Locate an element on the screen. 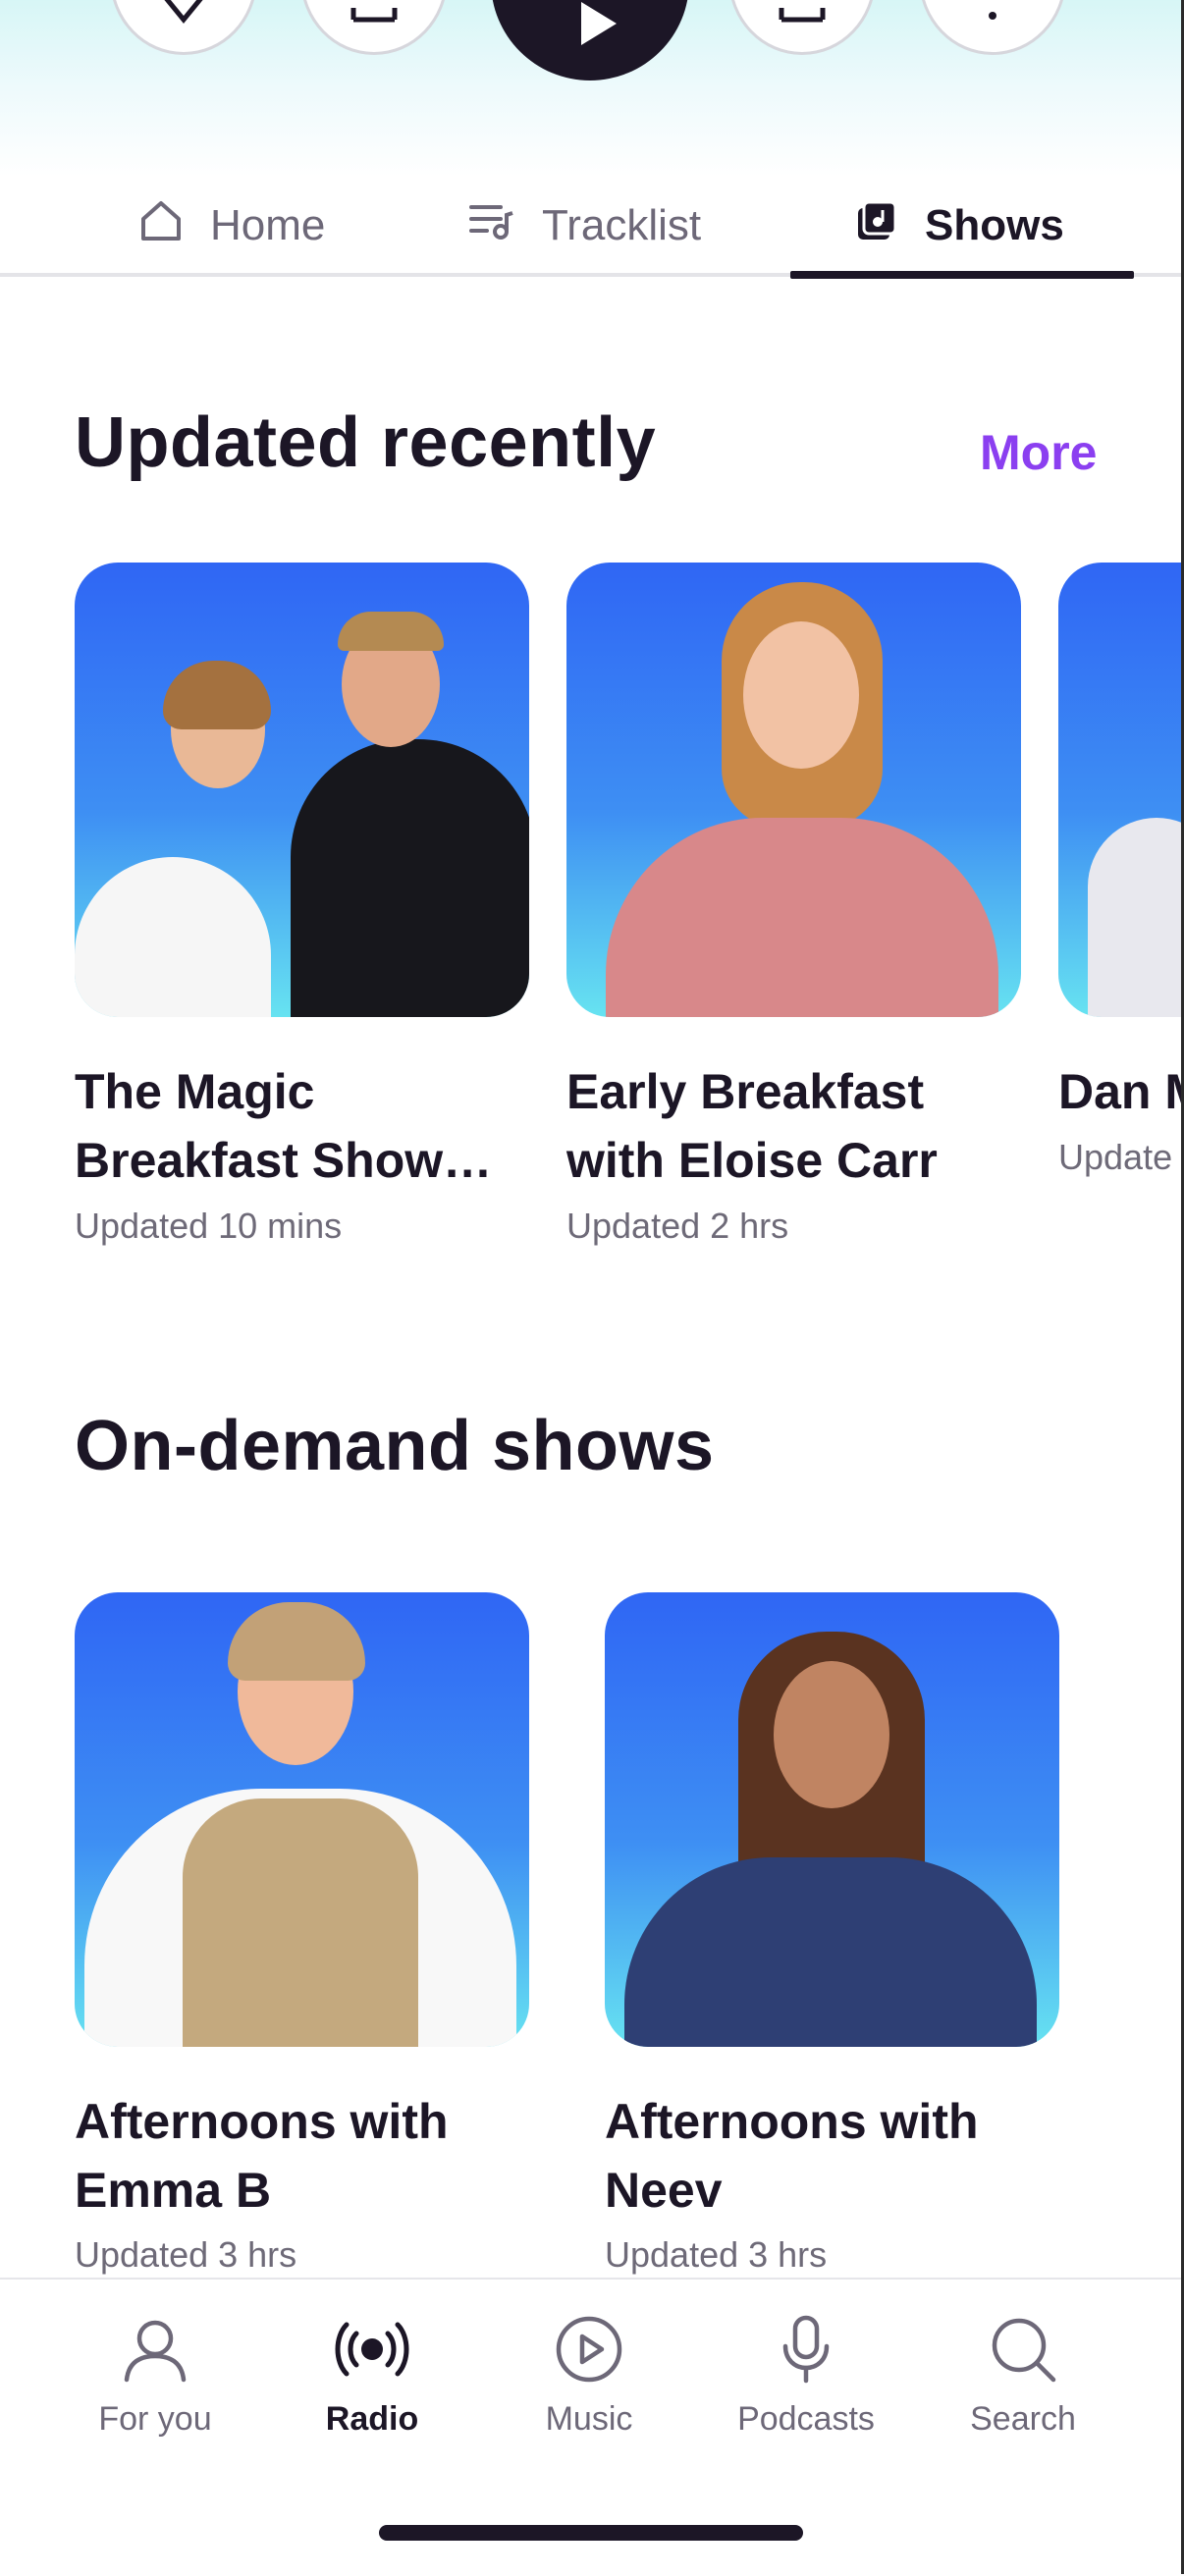 Image resolution: width=1184 pixels, height=2576 pixels. heart-icon is located at coordinates (183, 15).